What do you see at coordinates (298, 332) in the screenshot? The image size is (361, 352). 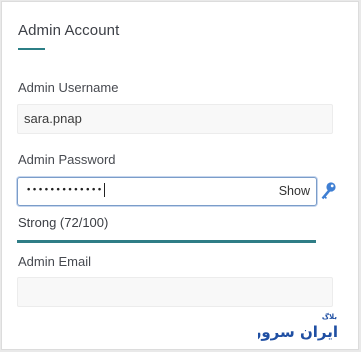 I see `watermark-main-text: ایران سرور` at bounding box center [298, 332].